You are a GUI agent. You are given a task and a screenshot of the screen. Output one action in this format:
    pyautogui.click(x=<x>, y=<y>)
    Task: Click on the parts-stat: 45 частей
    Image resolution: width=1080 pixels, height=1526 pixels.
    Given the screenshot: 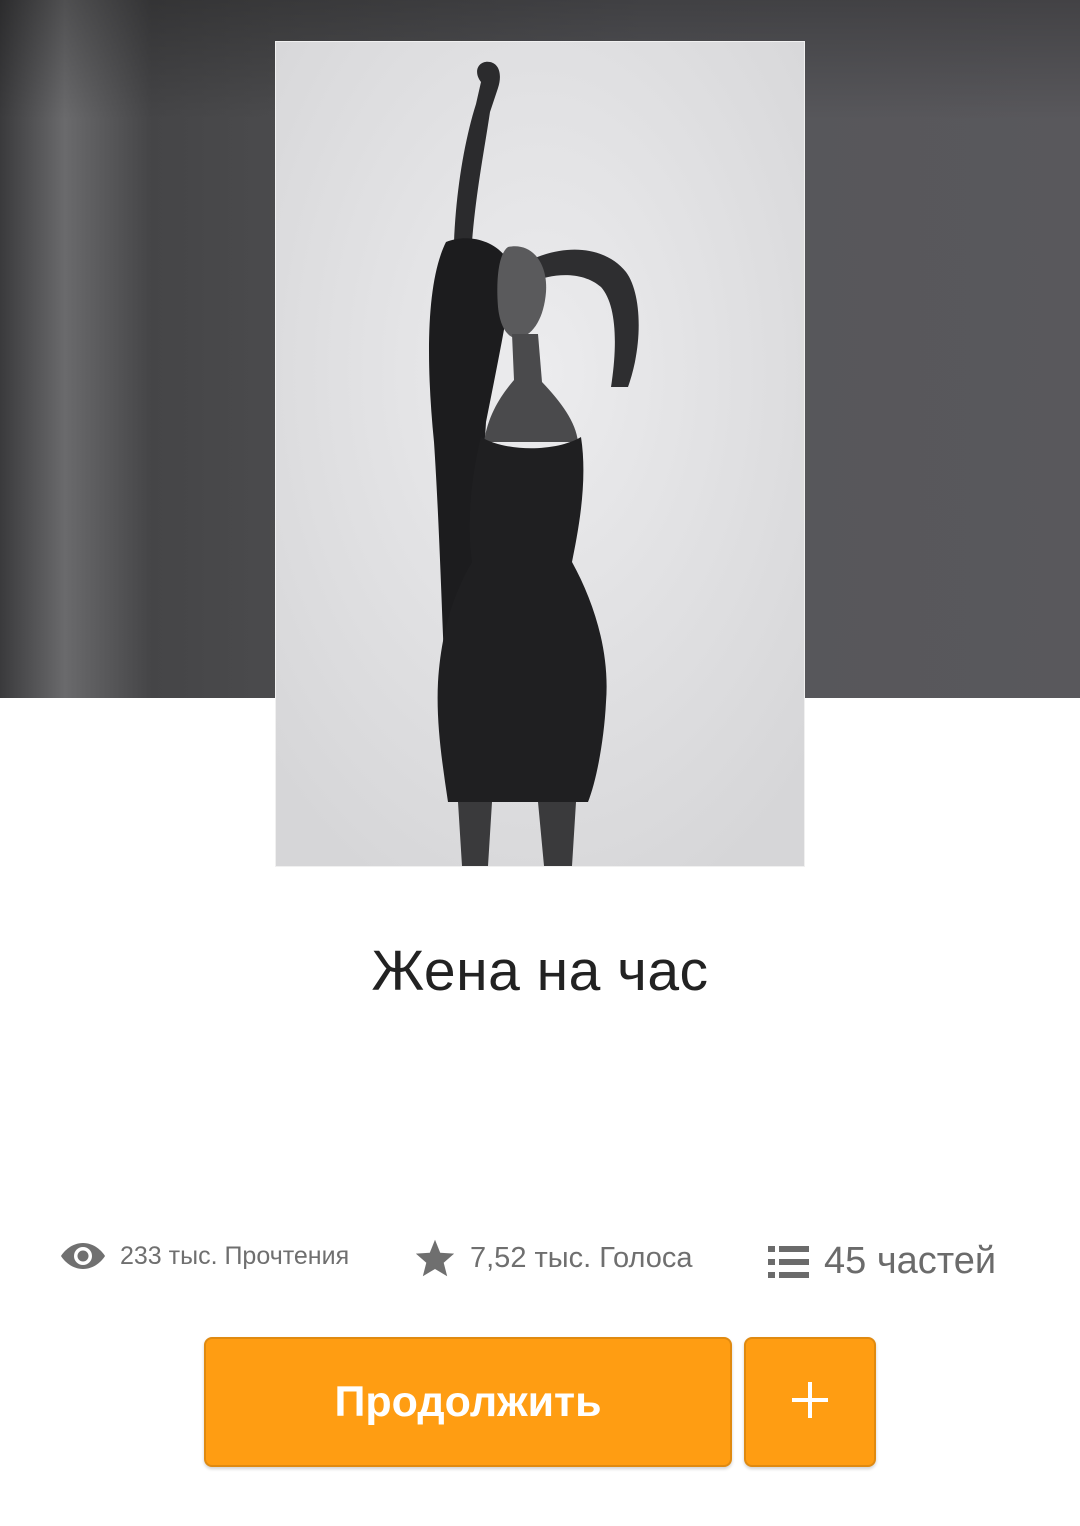 What is the action you would take?
    pyautogui.click(x=882, y=1261)
    